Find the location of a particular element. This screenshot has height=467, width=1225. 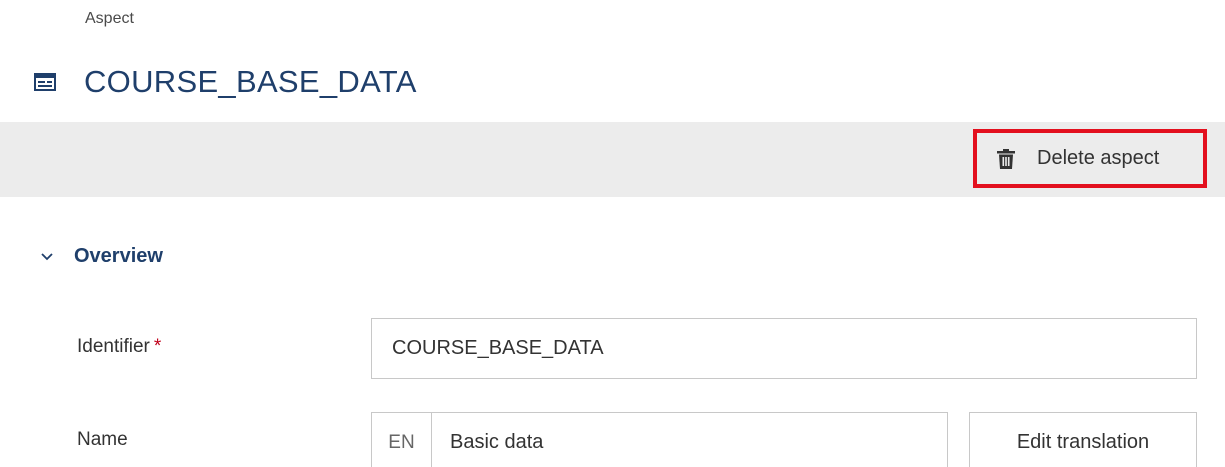

aspect-card-icon is located at coordinates (45, 82).